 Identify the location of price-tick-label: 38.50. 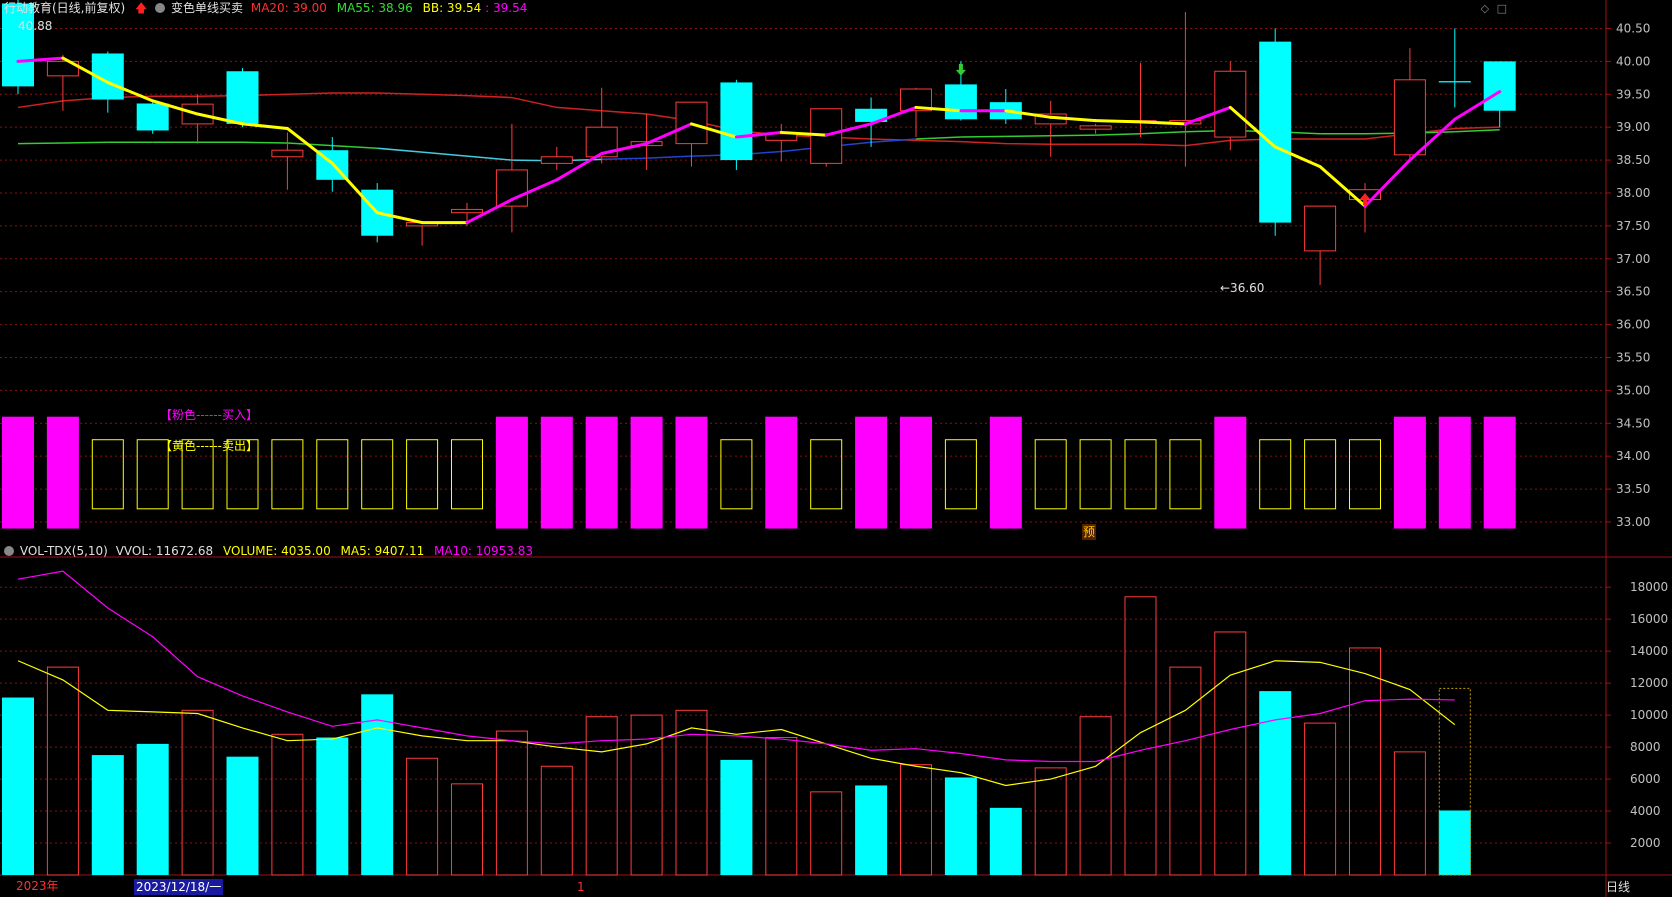
(1633, 160).